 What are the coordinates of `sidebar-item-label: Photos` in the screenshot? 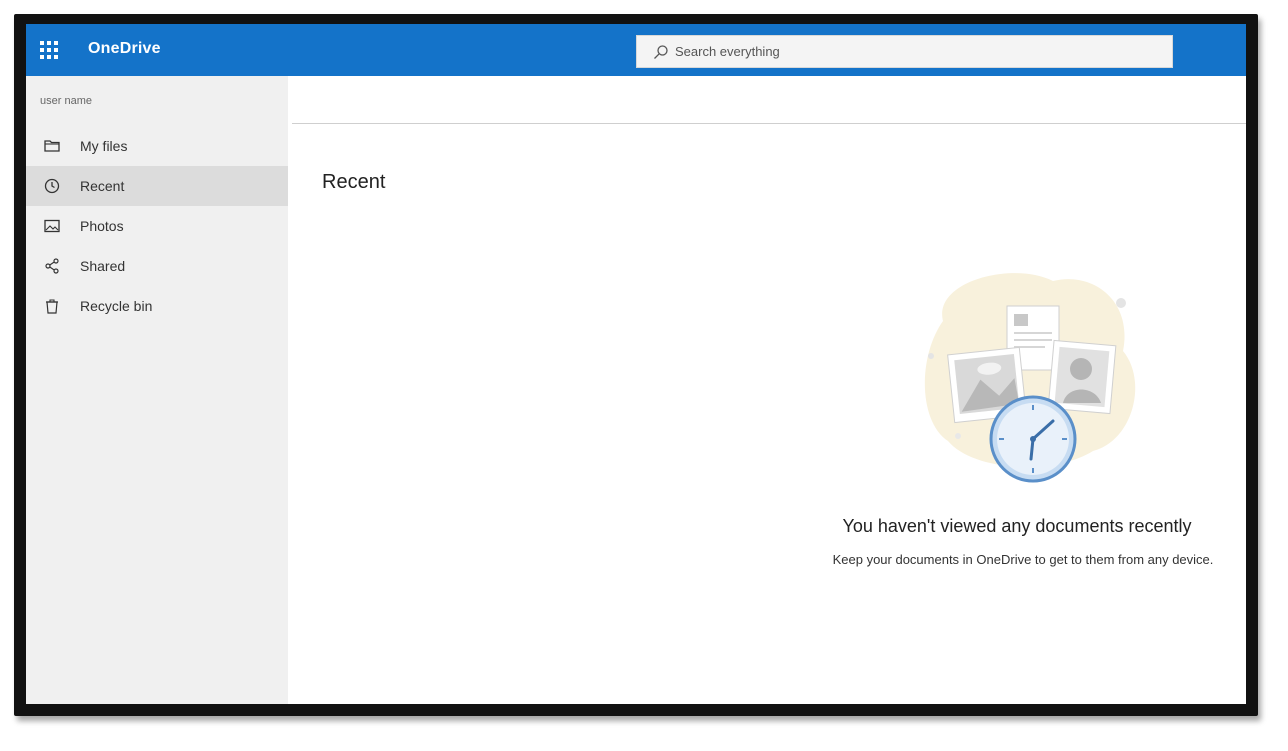 It's located at (102, 226).